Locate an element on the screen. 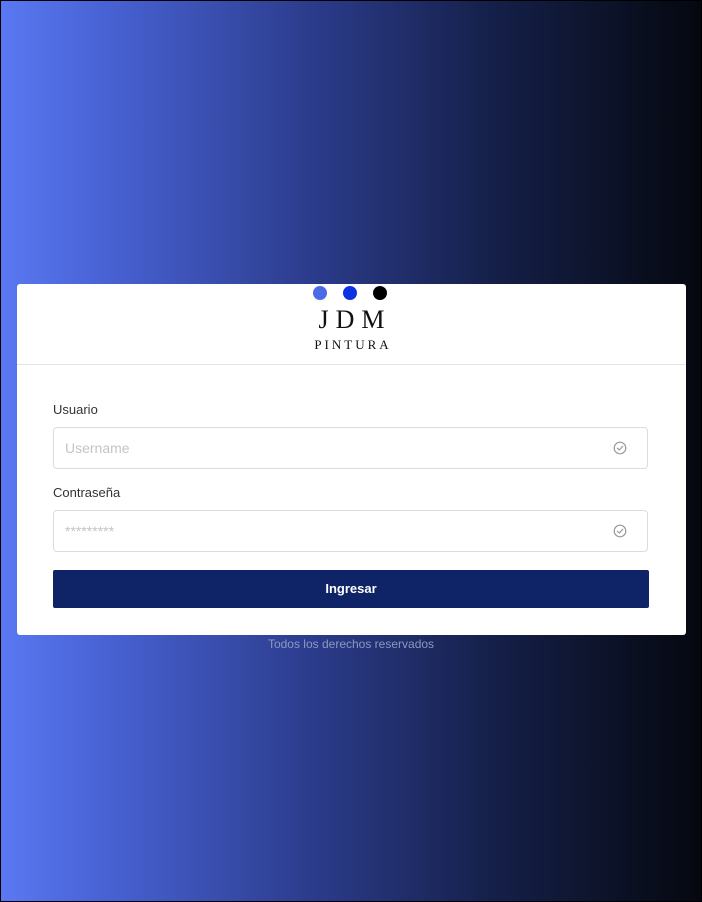 The image size is (702, 902). login-button: Ingresar is located at coordinates (351, 589).